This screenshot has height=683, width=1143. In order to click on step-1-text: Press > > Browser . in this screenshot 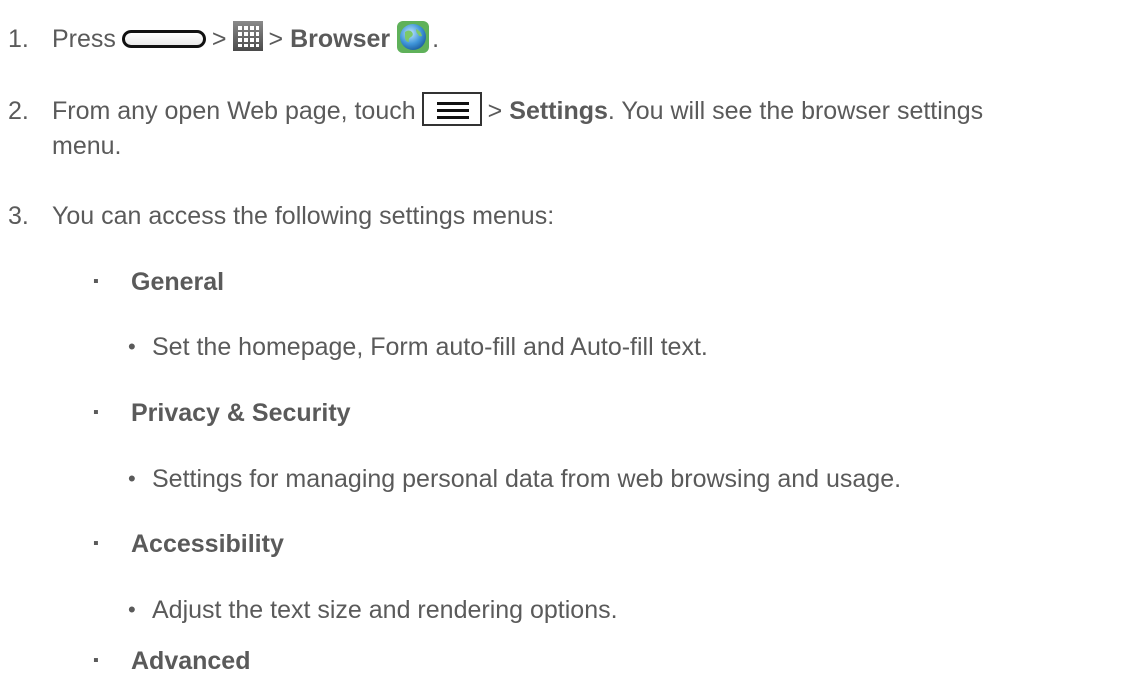, I will do `click(246, 38)`.